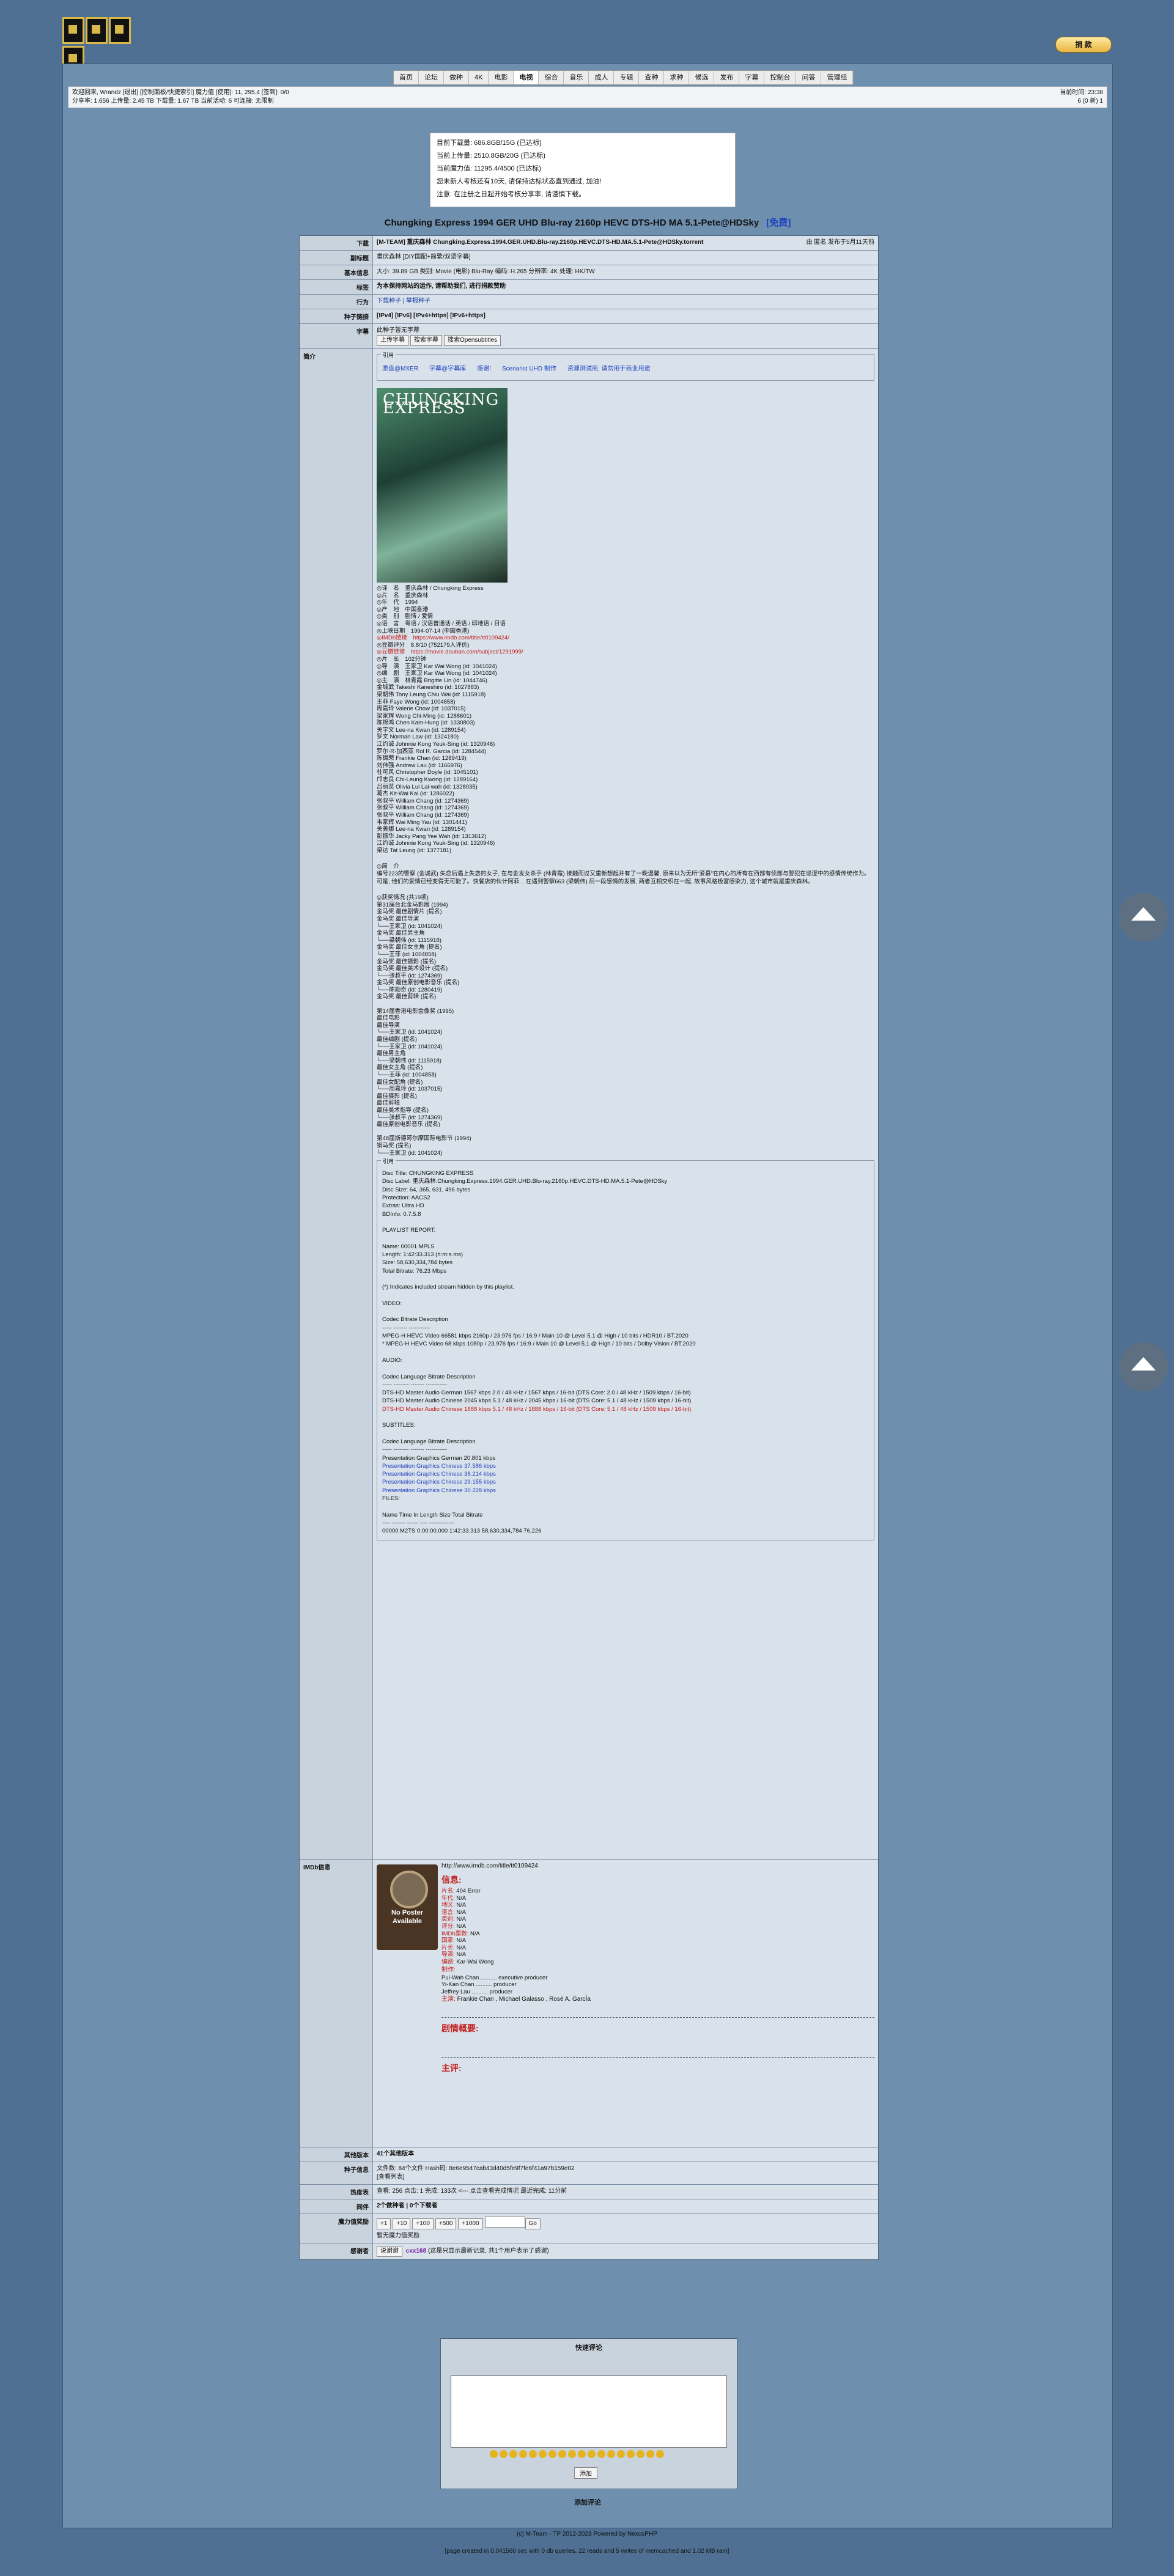 The height and width of the screenshot is (2576, 1174). I want to click on nav-item-11: 求种, so click(677, 77).